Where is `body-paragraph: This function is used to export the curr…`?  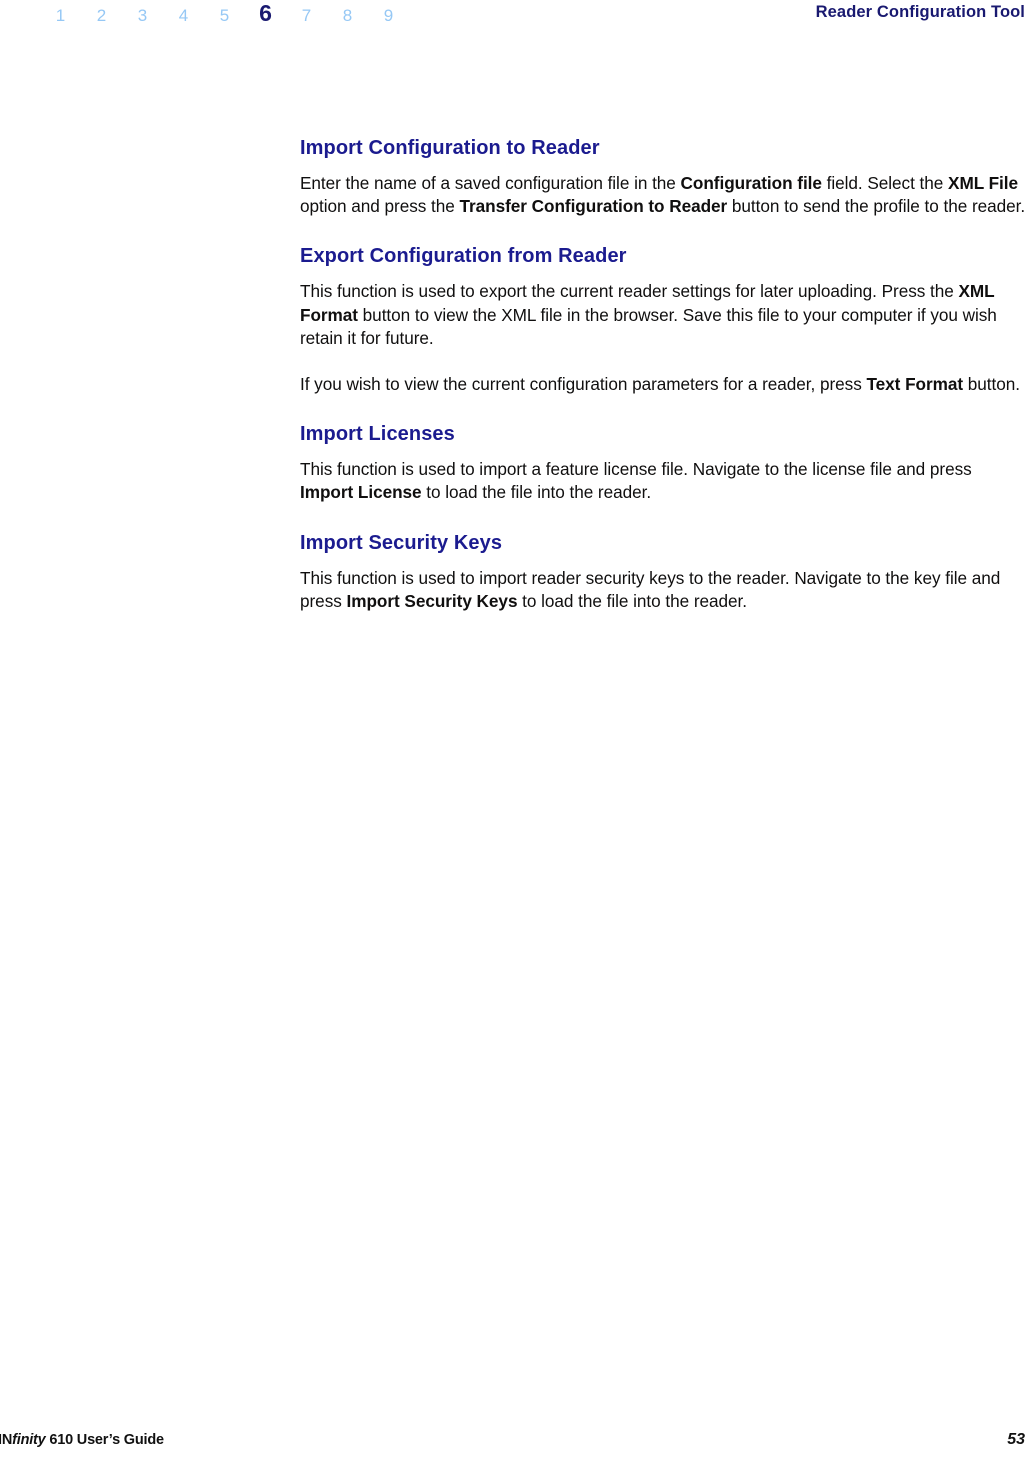 body-paragraph: This function is used to export the curr… is located at coordinates (664, 315).